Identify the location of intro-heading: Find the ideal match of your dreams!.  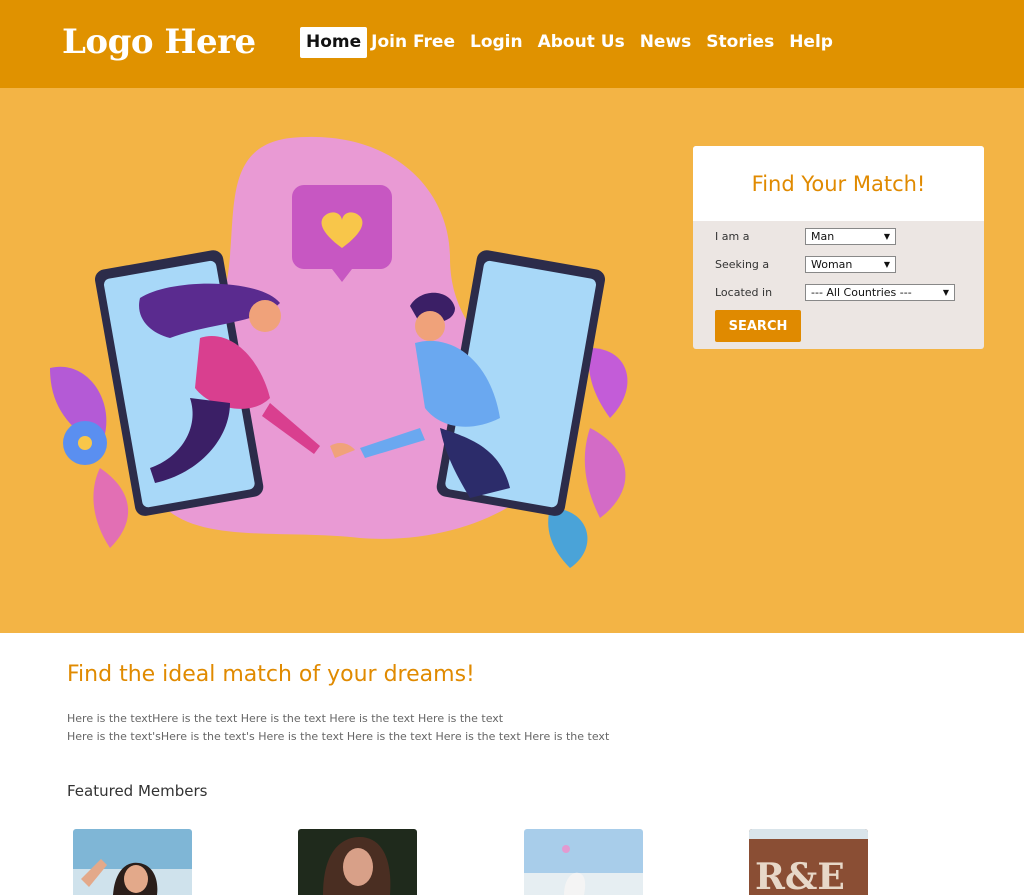
(271, 674).